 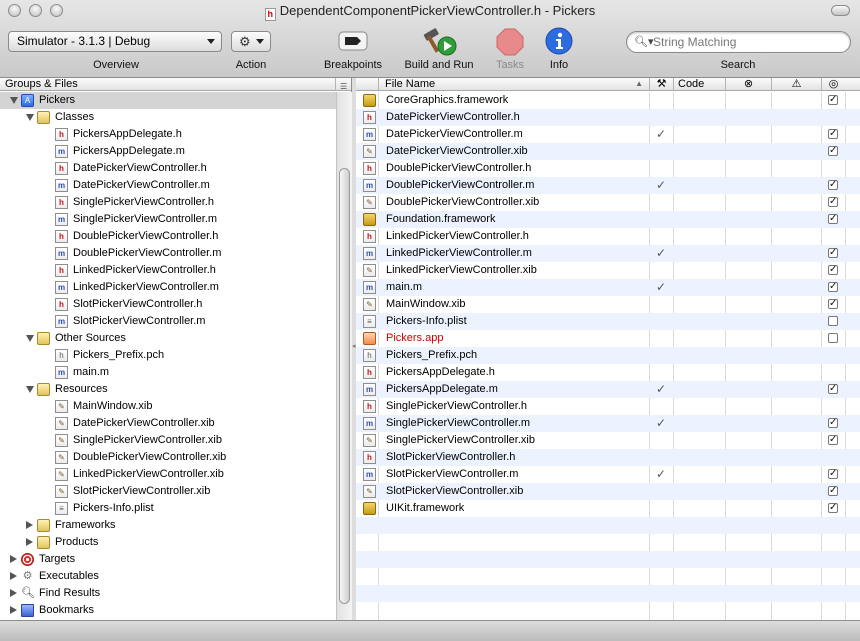 I want to click on file-name-column: File Name ▲, so click(x=513, y=84).